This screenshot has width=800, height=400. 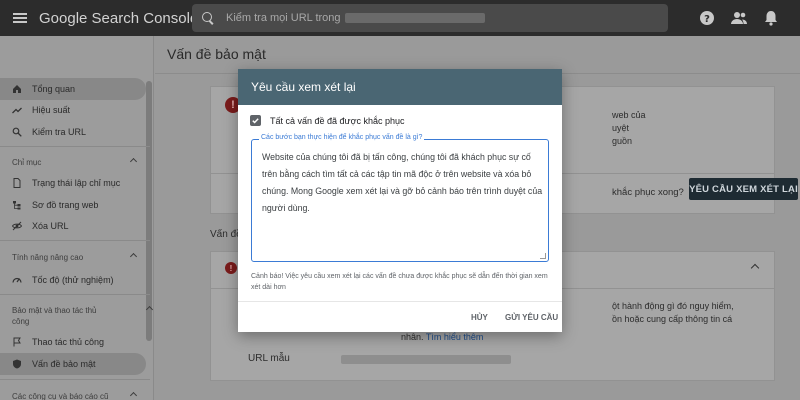 I want to click on learn-more-row: nhân. Tìm hiểu thêm, so click(x=442, y=337).